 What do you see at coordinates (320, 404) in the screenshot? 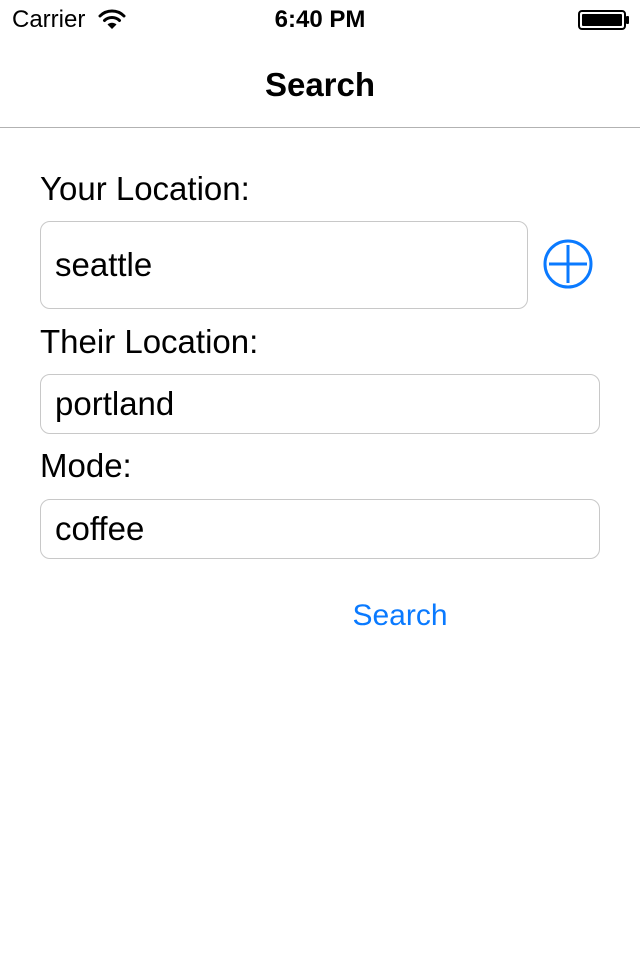
I see `their-location-input` at bounding box center [320, 404].